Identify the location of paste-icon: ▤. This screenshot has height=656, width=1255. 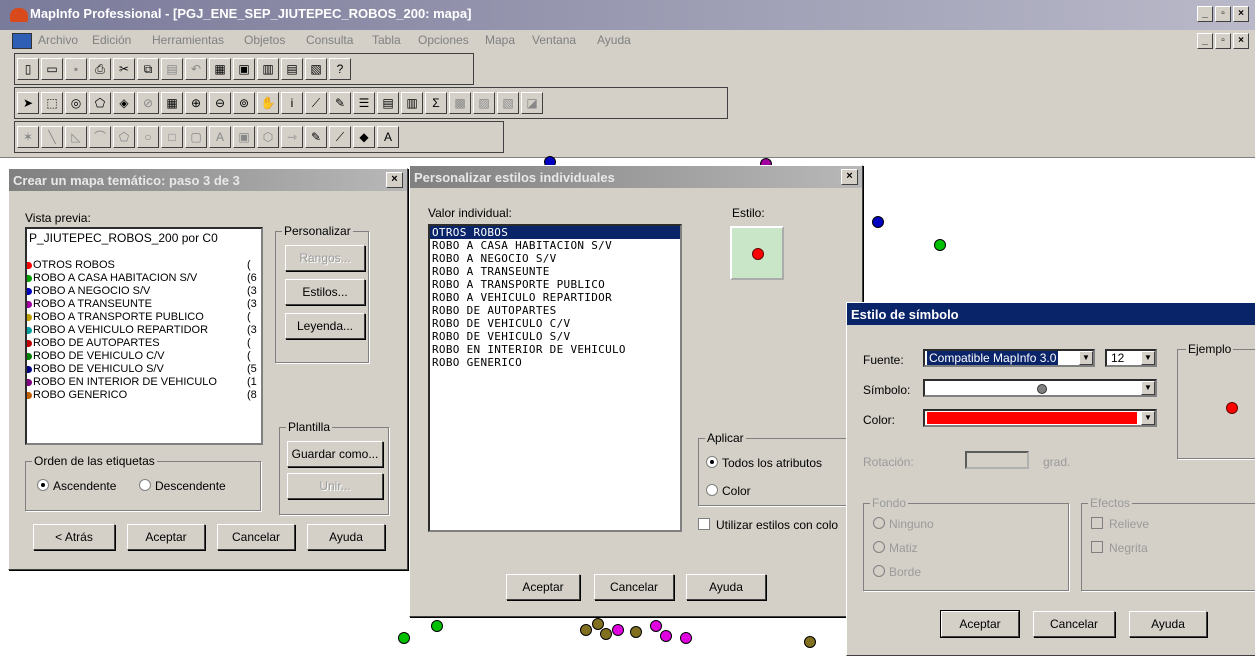
(172, 69).